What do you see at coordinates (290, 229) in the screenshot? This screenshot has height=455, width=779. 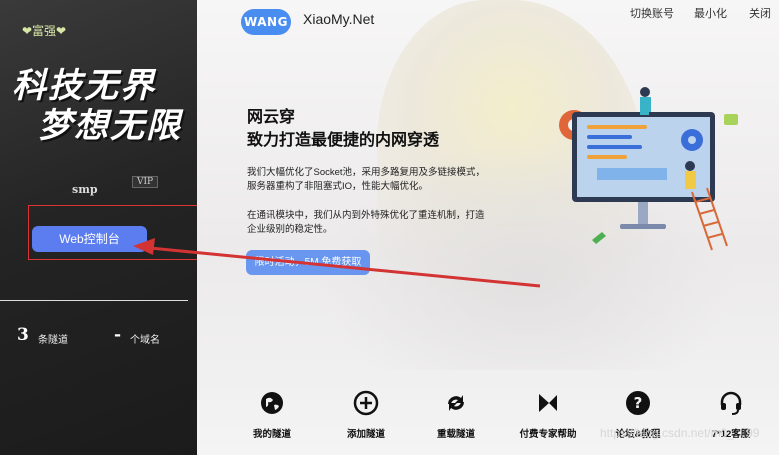 I see `hero-desc-2-line-2: 企业级别的稳定性。` at bounding box center [290, 229].